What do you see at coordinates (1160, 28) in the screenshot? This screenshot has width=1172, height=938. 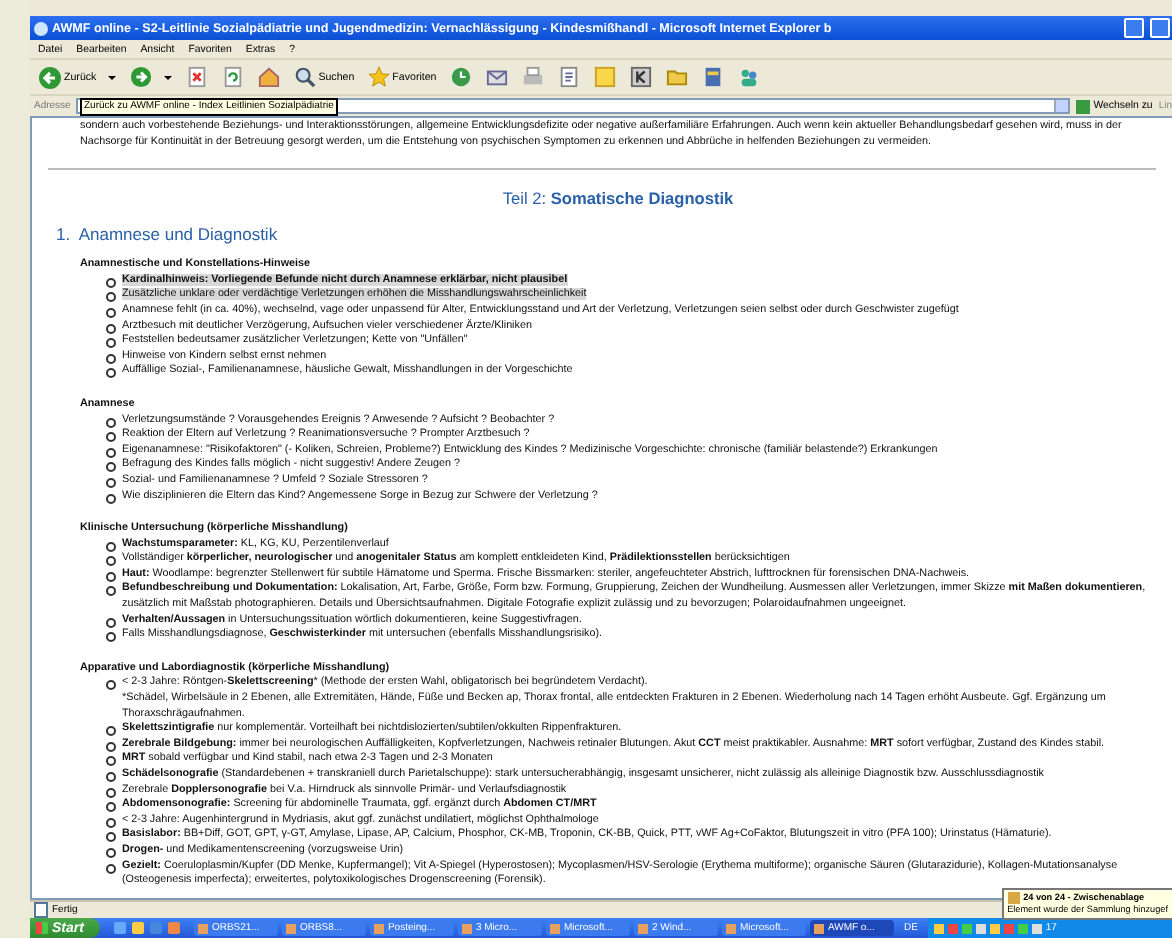 I see `maximize-button` at bounding box center [1160, 28].